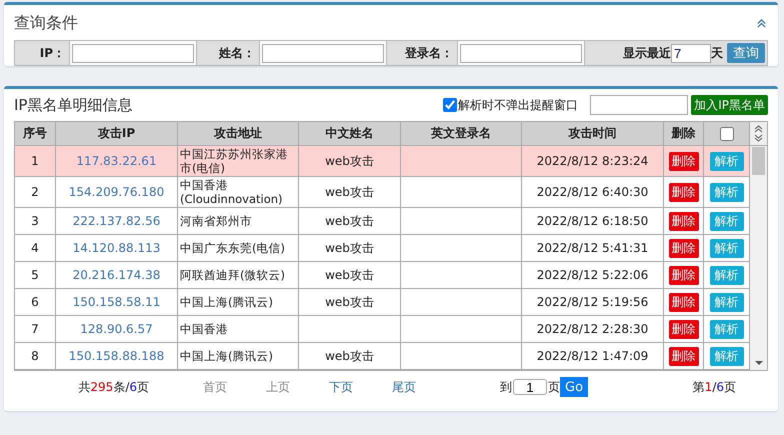  What do you see at coordinates (758, 133) in the screenshot?
I see `expand-icon` at bounding box center [758, 133].